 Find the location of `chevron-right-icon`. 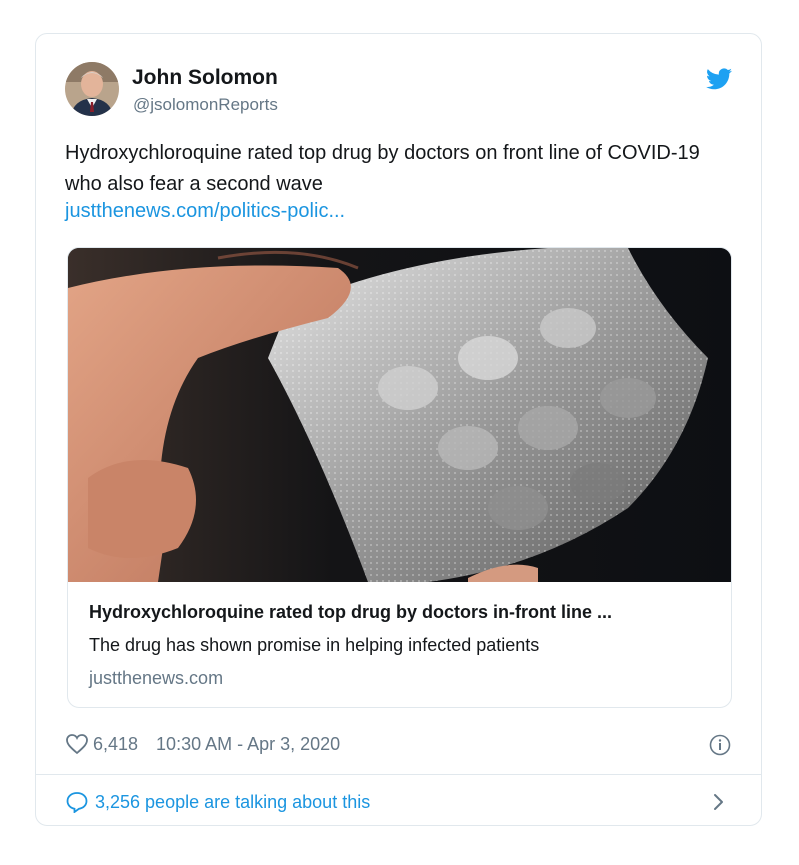

chevron-right-icon is located at coordinates (719, 802).